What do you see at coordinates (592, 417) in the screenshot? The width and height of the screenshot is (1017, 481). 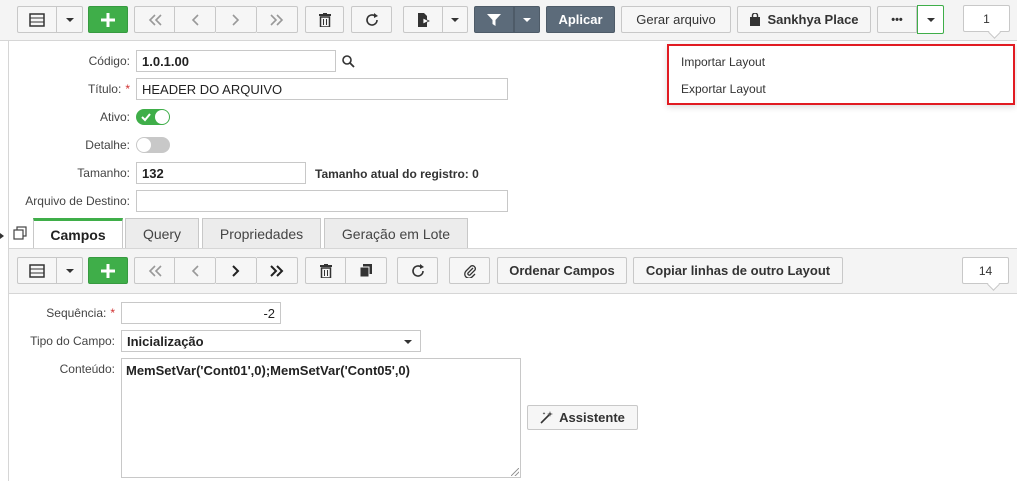 I see `assistant-label: Assistente` at bounding box center [592, 417].